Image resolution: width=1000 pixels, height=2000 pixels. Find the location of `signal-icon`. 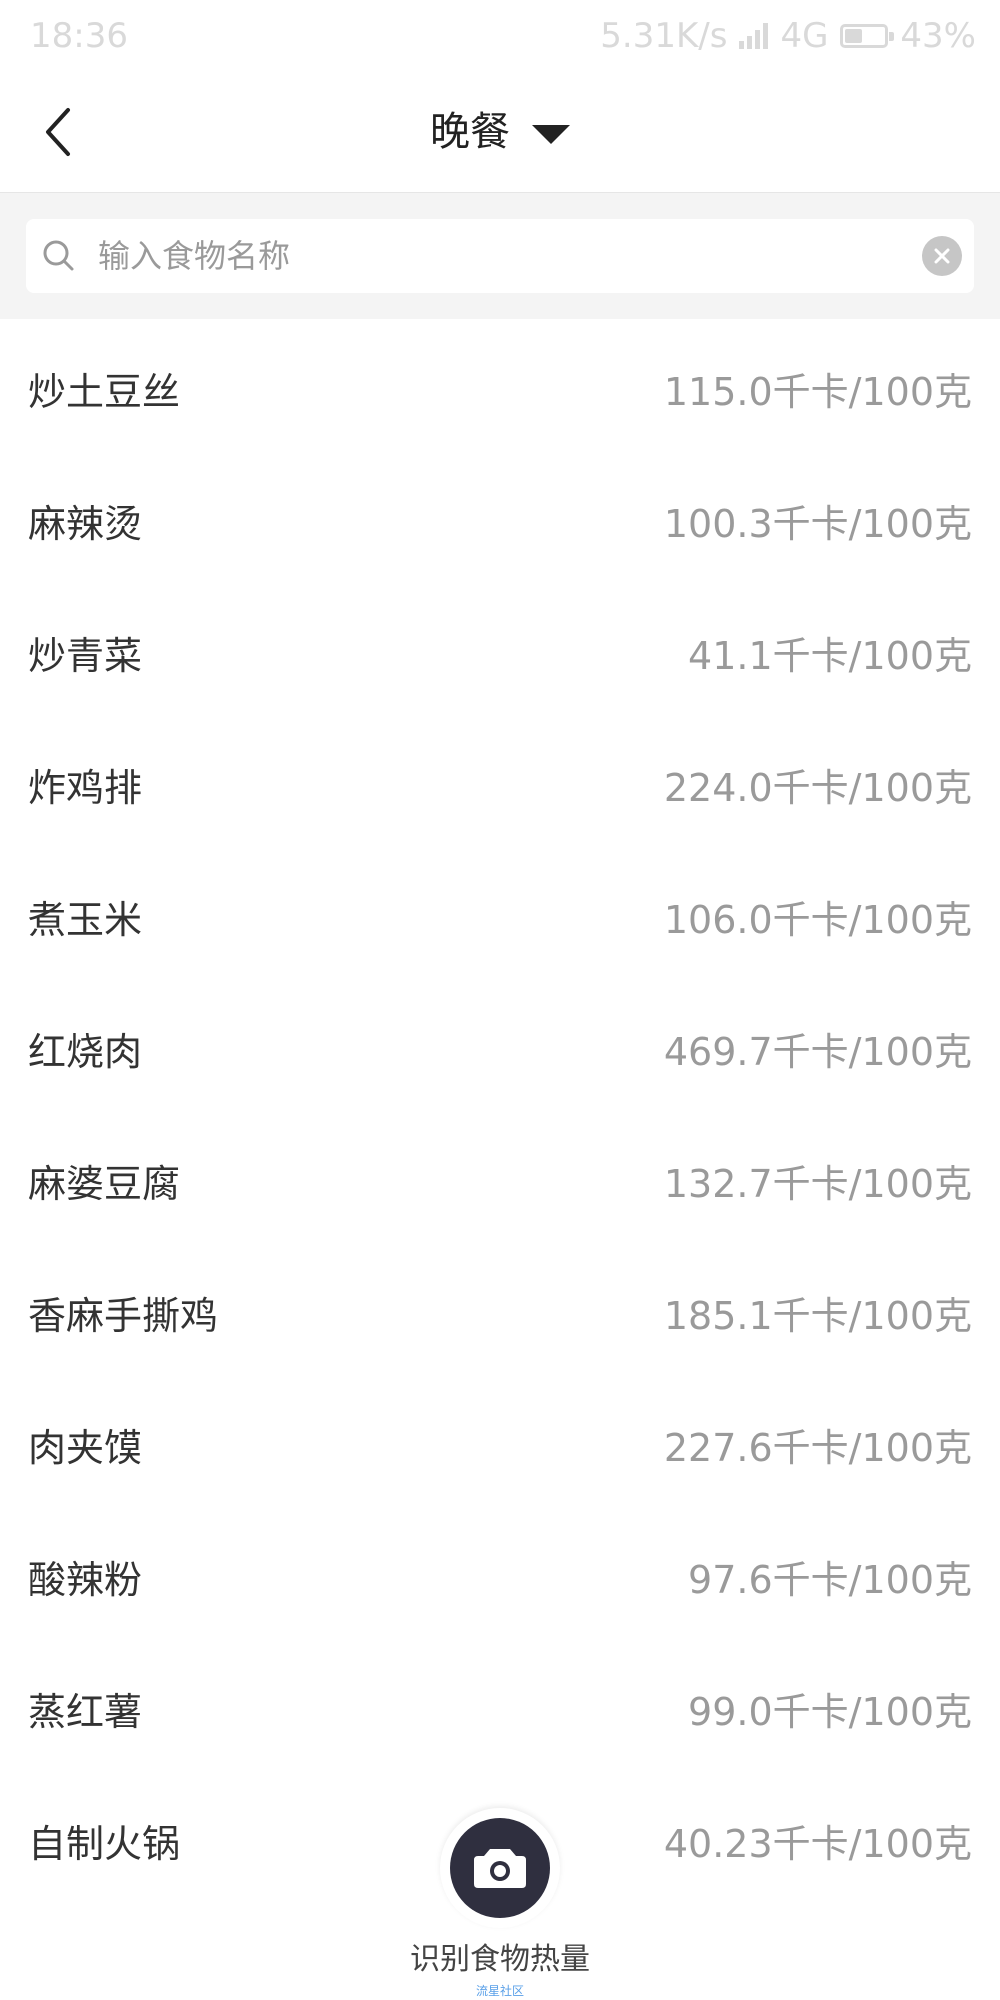

signal-icon is located at coordinates (754, 36).